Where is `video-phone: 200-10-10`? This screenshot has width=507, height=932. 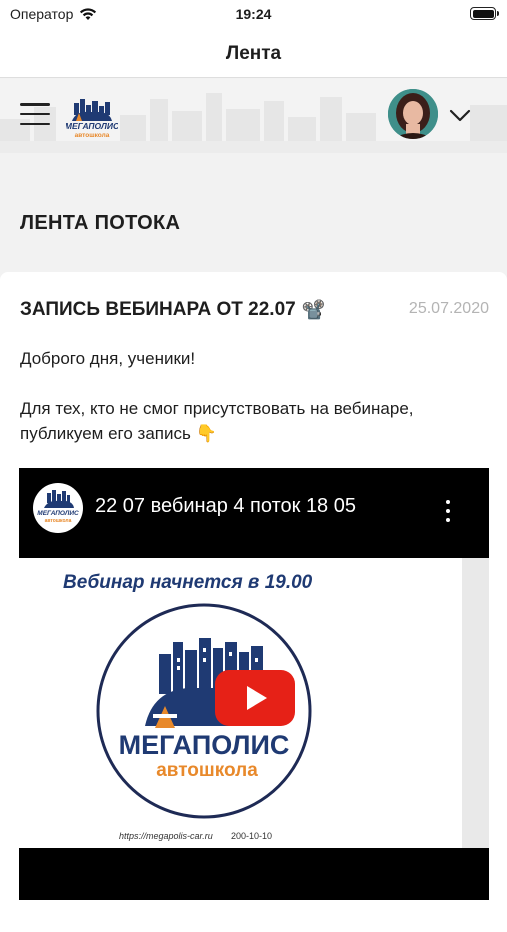
video-phone: 200-10-10 is located at coordinates (252, 836).